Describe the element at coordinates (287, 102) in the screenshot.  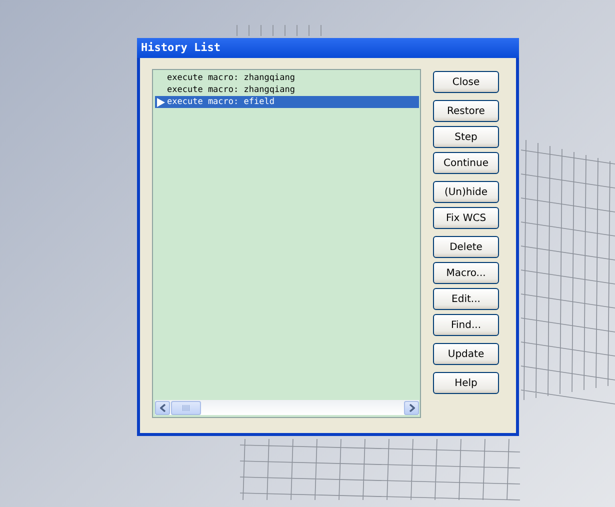
I see `history-item: execute macro: efield` at that location.